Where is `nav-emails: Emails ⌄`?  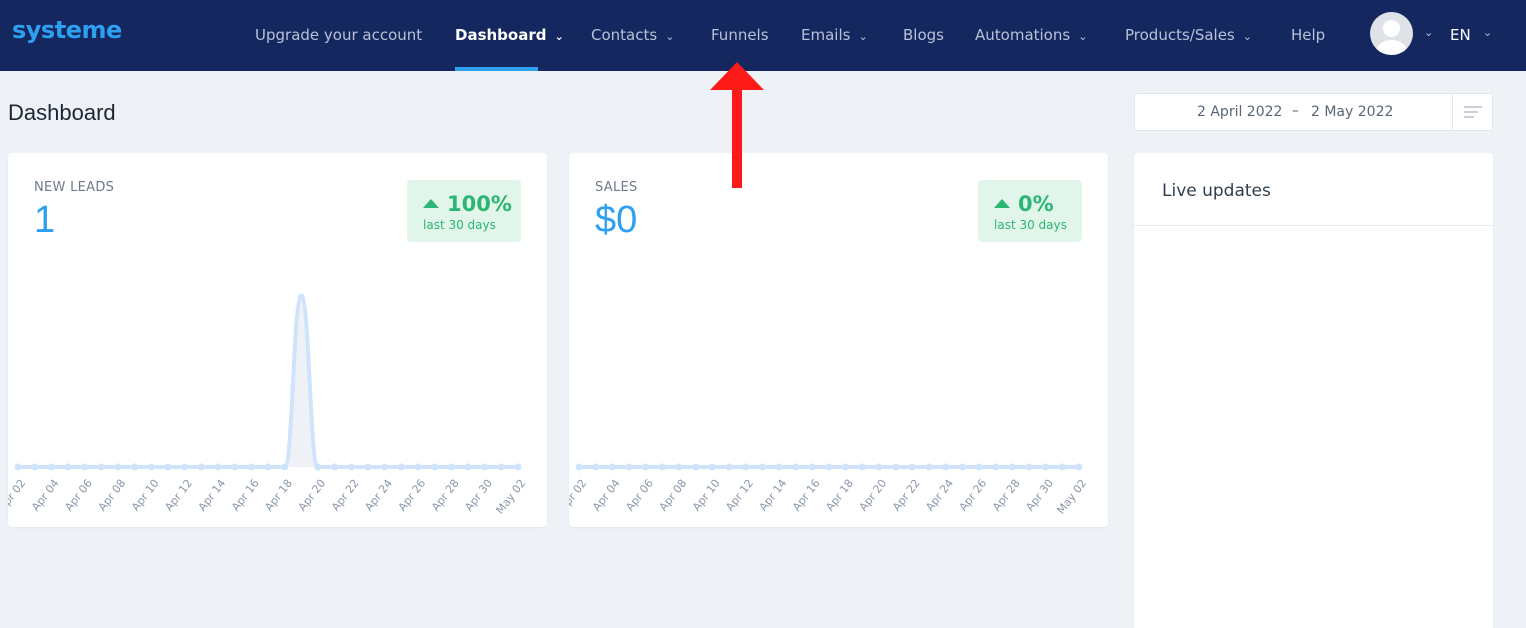
nav-emails: Emails ⌄ is located at coordinates (834, 35).